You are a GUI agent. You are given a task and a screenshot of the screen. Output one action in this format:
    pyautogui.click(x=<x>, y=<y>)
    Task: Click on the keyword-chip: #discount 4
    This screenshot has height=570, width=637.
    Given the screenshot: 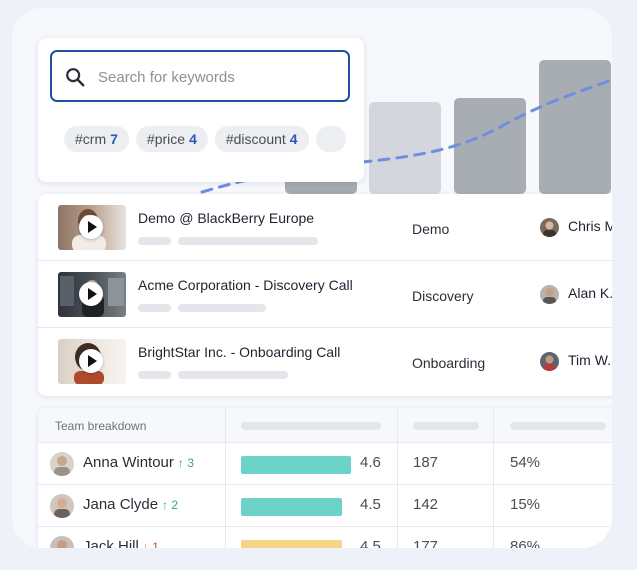 What is the action you would take?
    pyautogui.click(x=261, y=139)
    